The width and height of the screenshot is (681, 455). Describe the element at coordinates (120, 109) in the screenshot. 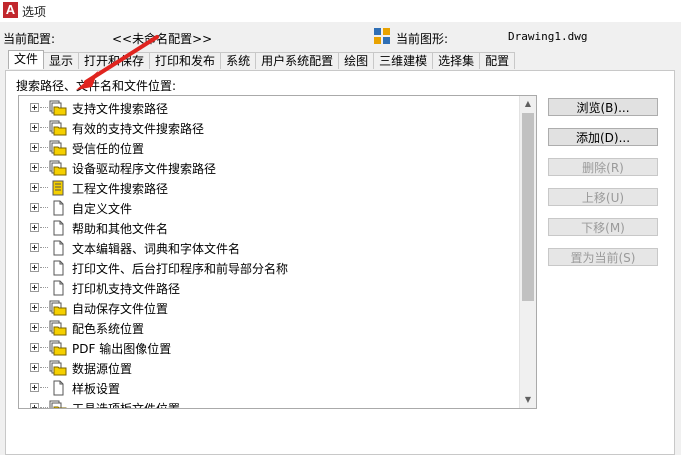

I see `tree-item-label: 支持文件搜索路径` at that location.